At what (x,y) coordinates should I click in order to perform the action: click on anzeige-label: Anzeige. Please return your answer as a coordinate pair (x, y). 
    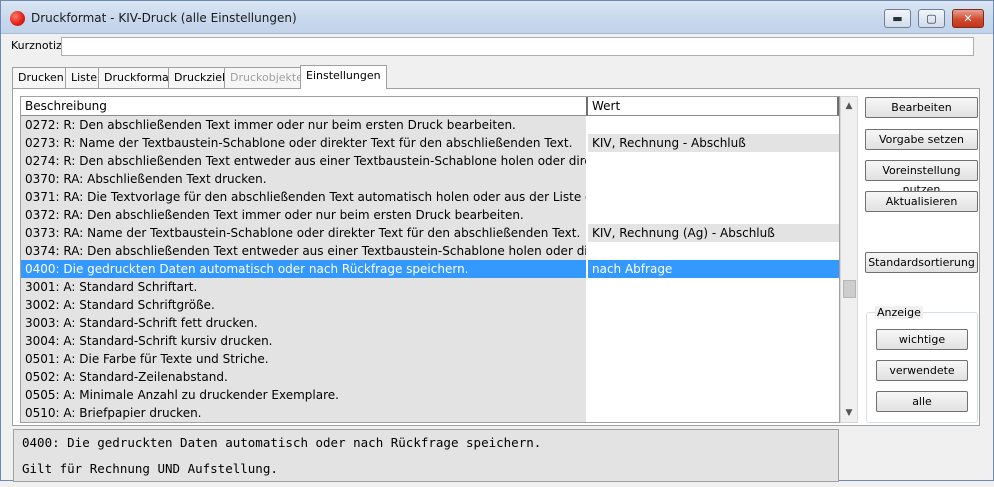
    Looking at the image, I should click on (899, 312).